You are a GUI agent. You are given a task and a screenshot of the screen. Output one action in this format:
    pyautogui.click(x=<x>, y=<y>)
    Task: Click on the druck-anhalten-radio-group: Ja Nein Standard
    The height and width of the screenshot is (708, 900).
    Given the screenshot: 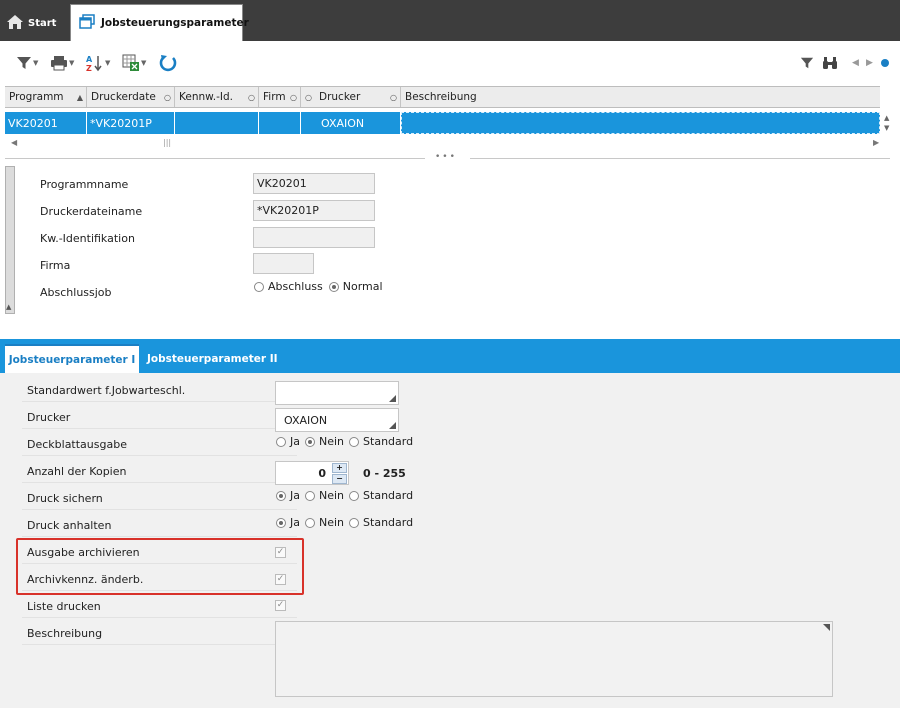 What is the action you would take?
    pyautogui.click(x=344, y=522)
    